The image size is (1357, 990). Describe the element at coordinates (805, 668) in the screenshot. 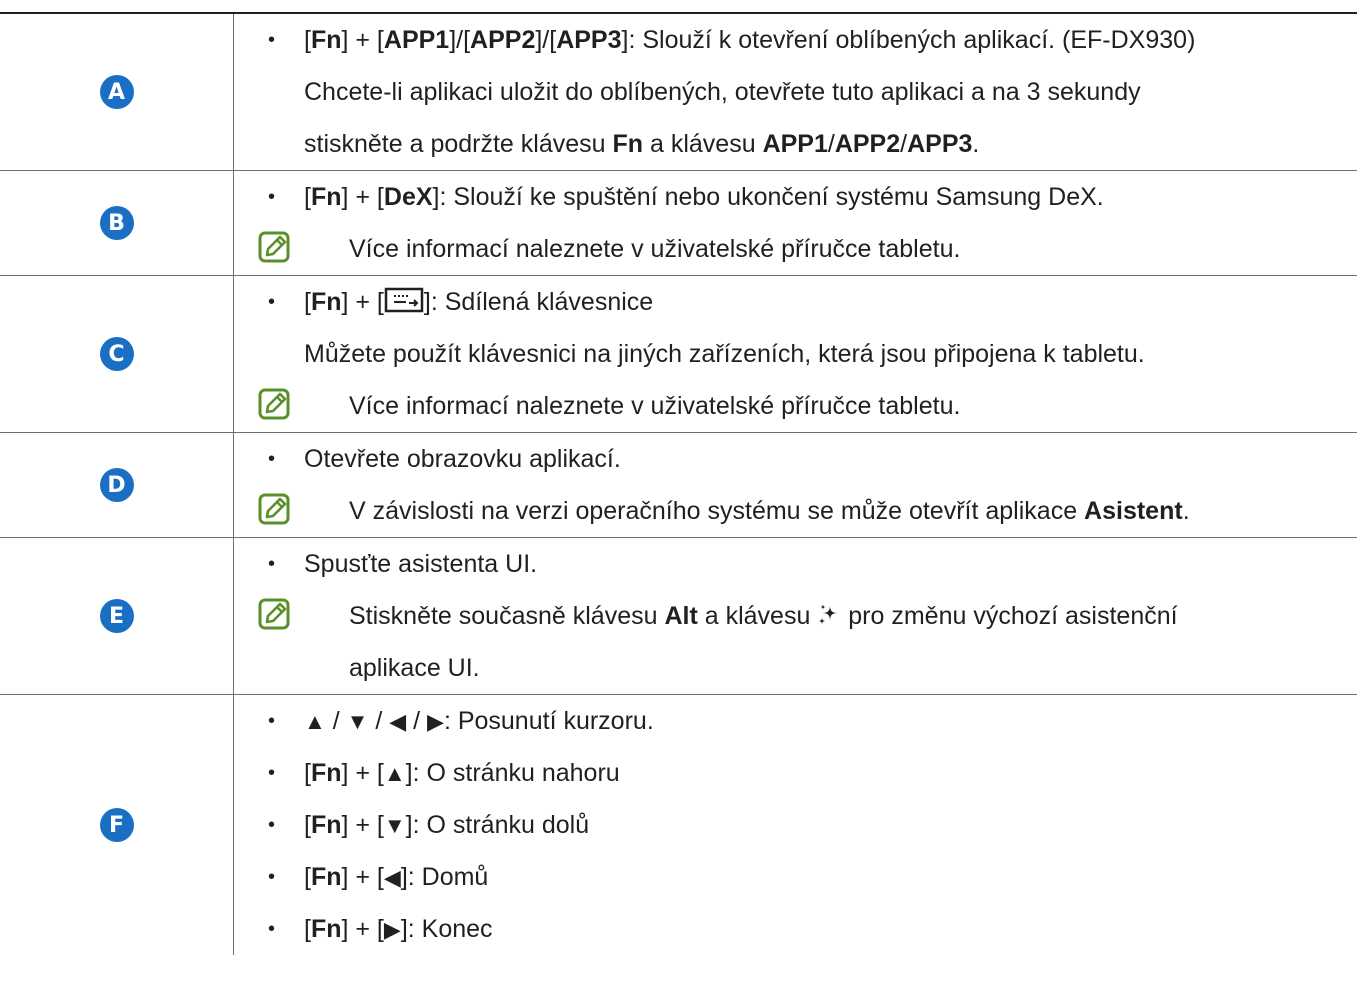

I see `note-text: aplikace UI.` at that location.